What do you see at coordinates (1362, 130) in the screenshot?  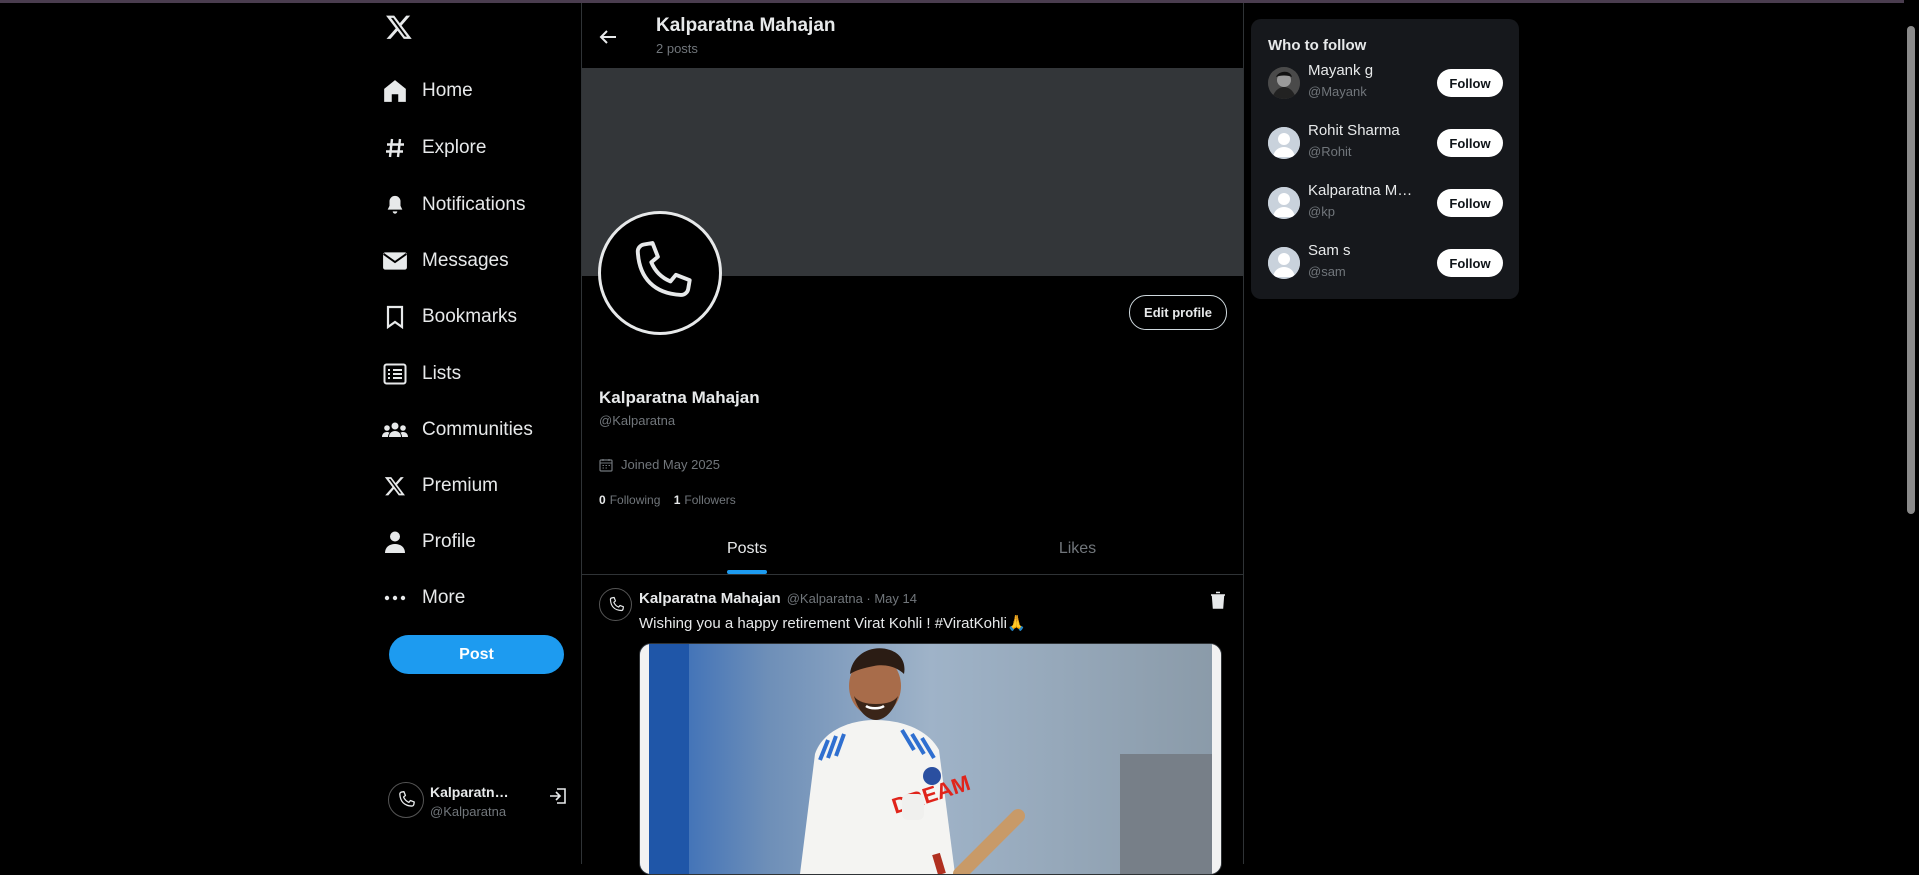 I see `suggestion-name: Rohit Sharma` at bounding box center [1362, 130].